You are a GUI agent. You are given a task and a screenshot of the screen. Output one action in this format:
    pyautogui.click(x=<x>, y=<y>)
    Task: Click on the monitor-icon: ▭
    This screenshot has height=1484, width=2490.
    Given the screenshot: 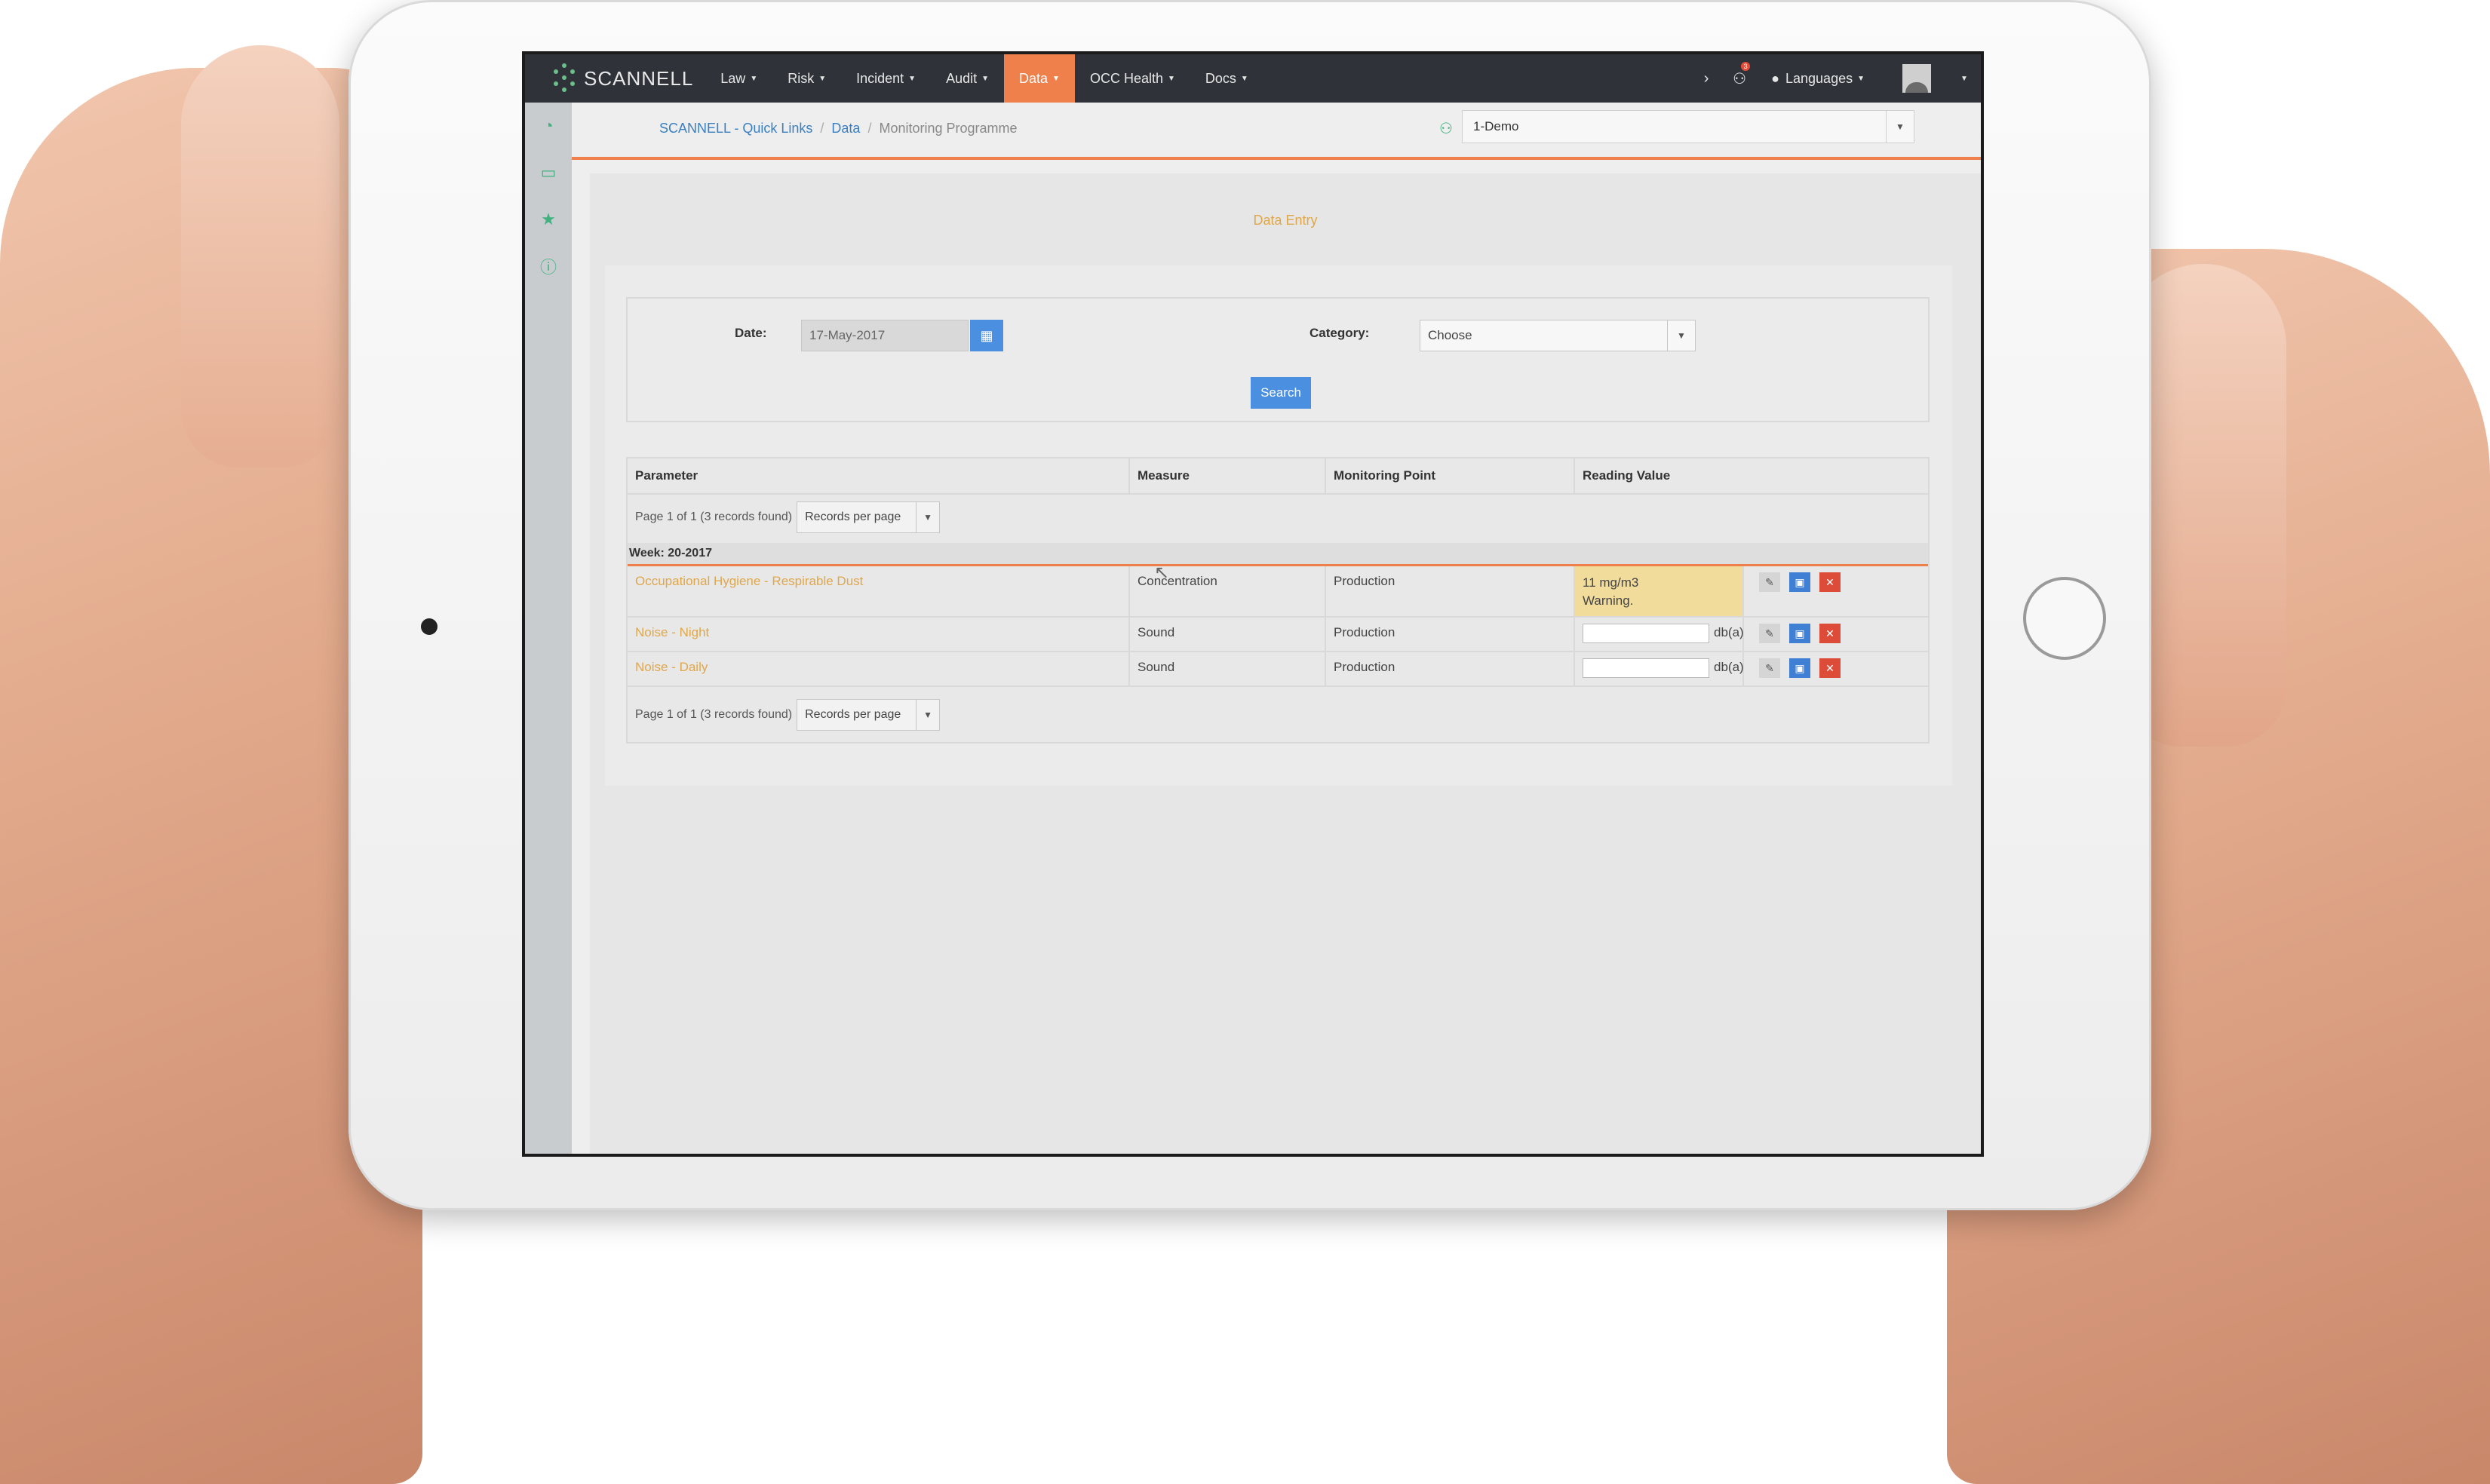 What is the action you would take?
    pyautogui.click(x=549, y=172)
    